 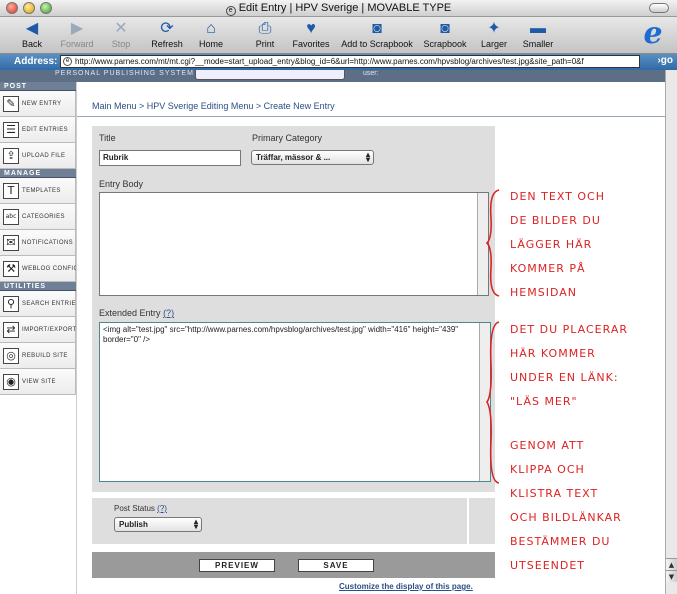 What do you see at coordinates (11, 216) in the screenshot?
I see `categories-icon: abc` at bounding box center [11, 216].